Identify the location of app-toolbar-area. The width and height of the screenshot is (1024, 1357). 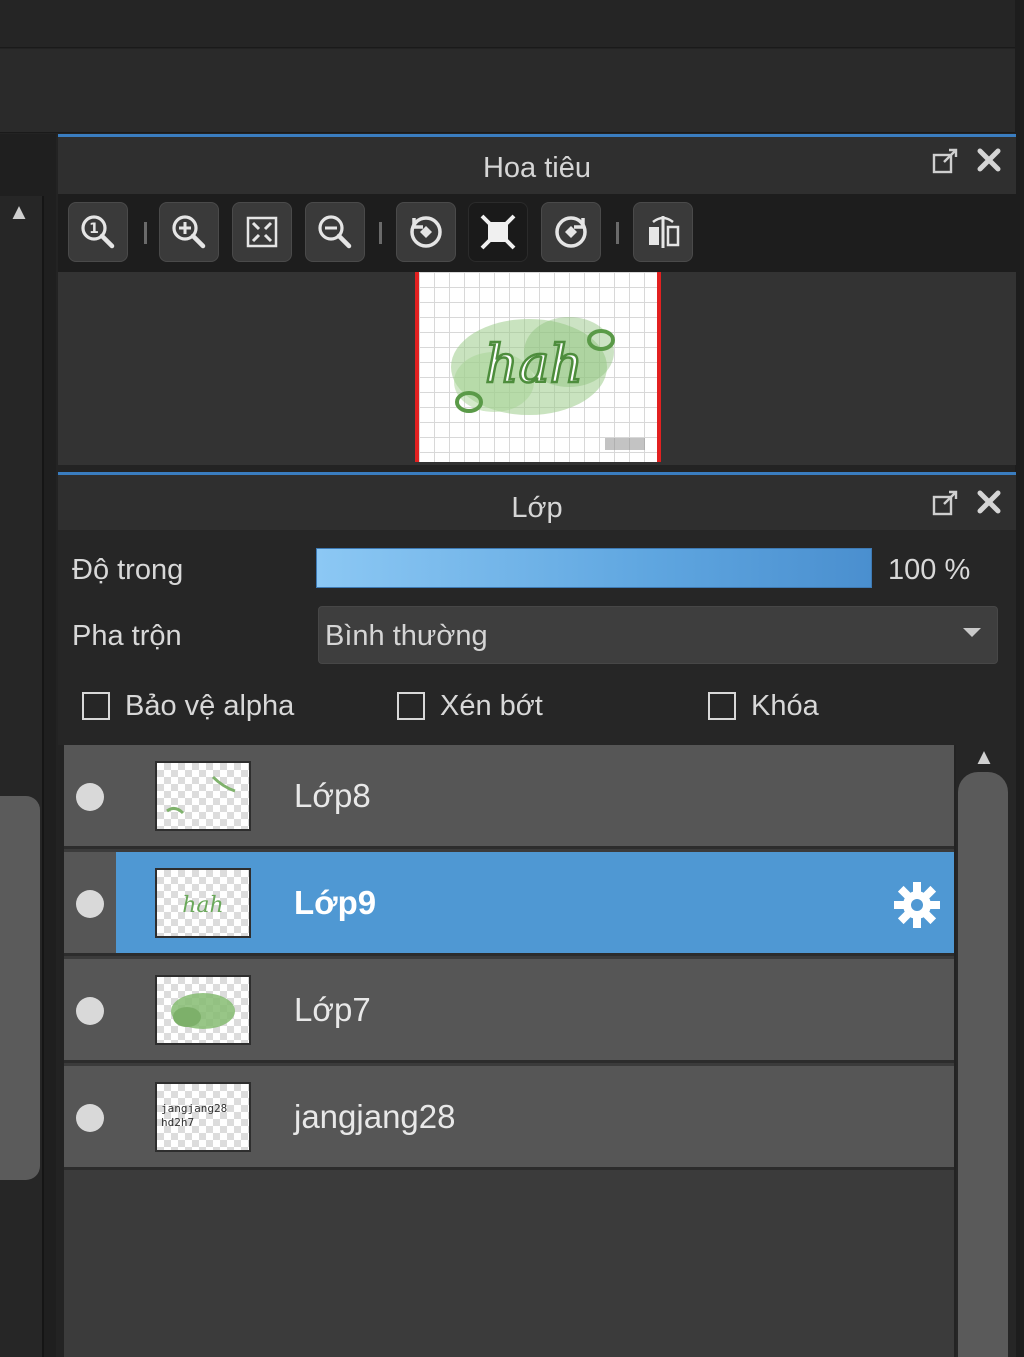
(512, 91).